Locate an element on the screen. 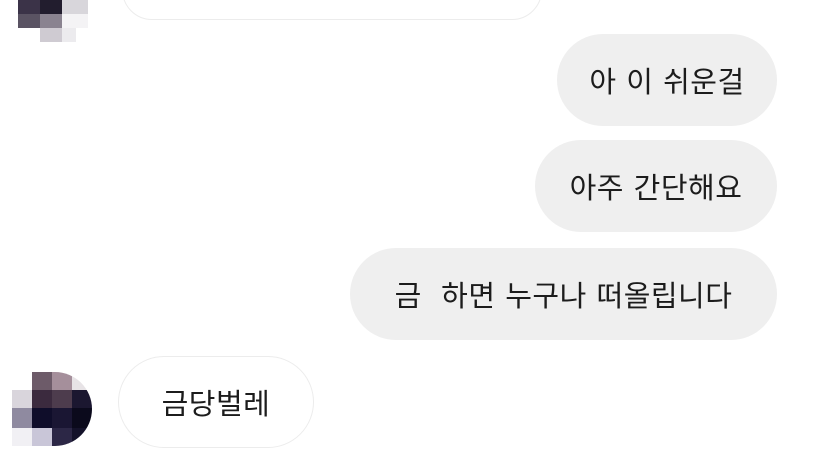 The width and height of the screenshot is (815, 451). message-bubble-outgoing: 금 하면 누구나 떠올립니다 is located at coordinates (563, 294).